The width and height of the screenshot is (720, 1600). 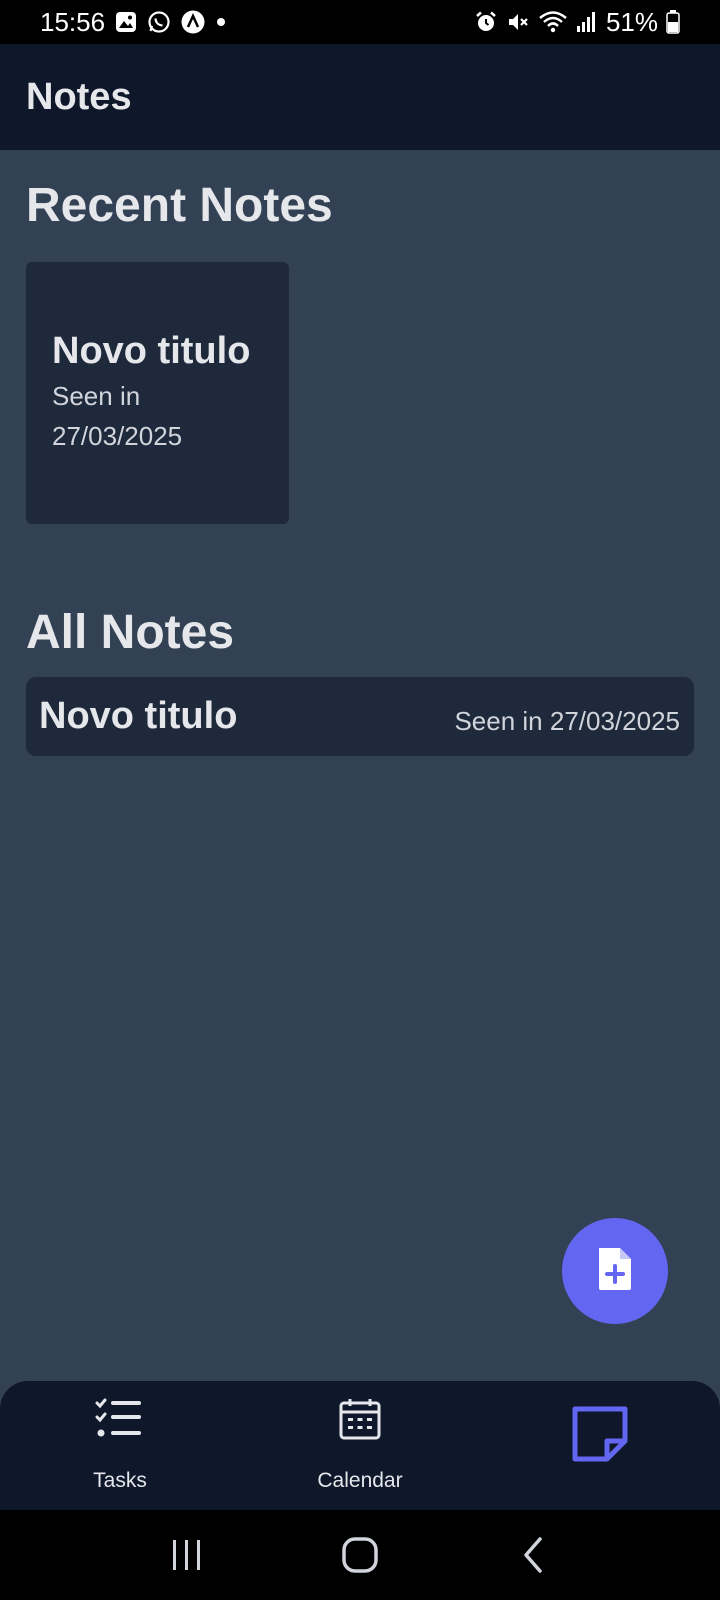 What do you see at coordinates (187, 1555) in the screenshot?
I see `recents-icon` at bounding box center [187, 1555].